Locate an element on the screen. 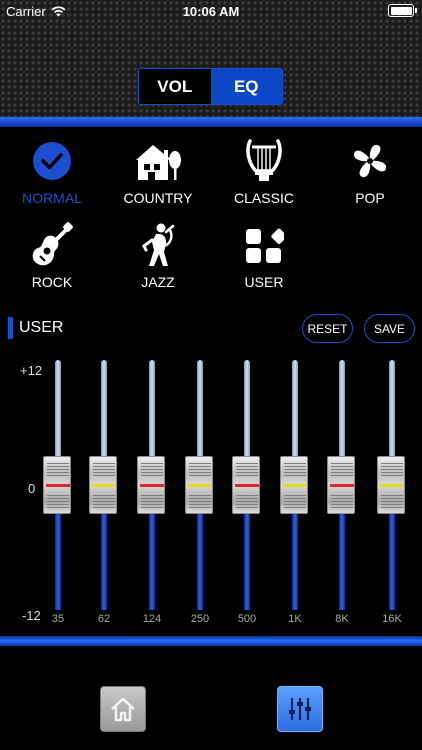 The image size is (422, 750). eq-band-62: 62 is located at coordinates (104, 495).